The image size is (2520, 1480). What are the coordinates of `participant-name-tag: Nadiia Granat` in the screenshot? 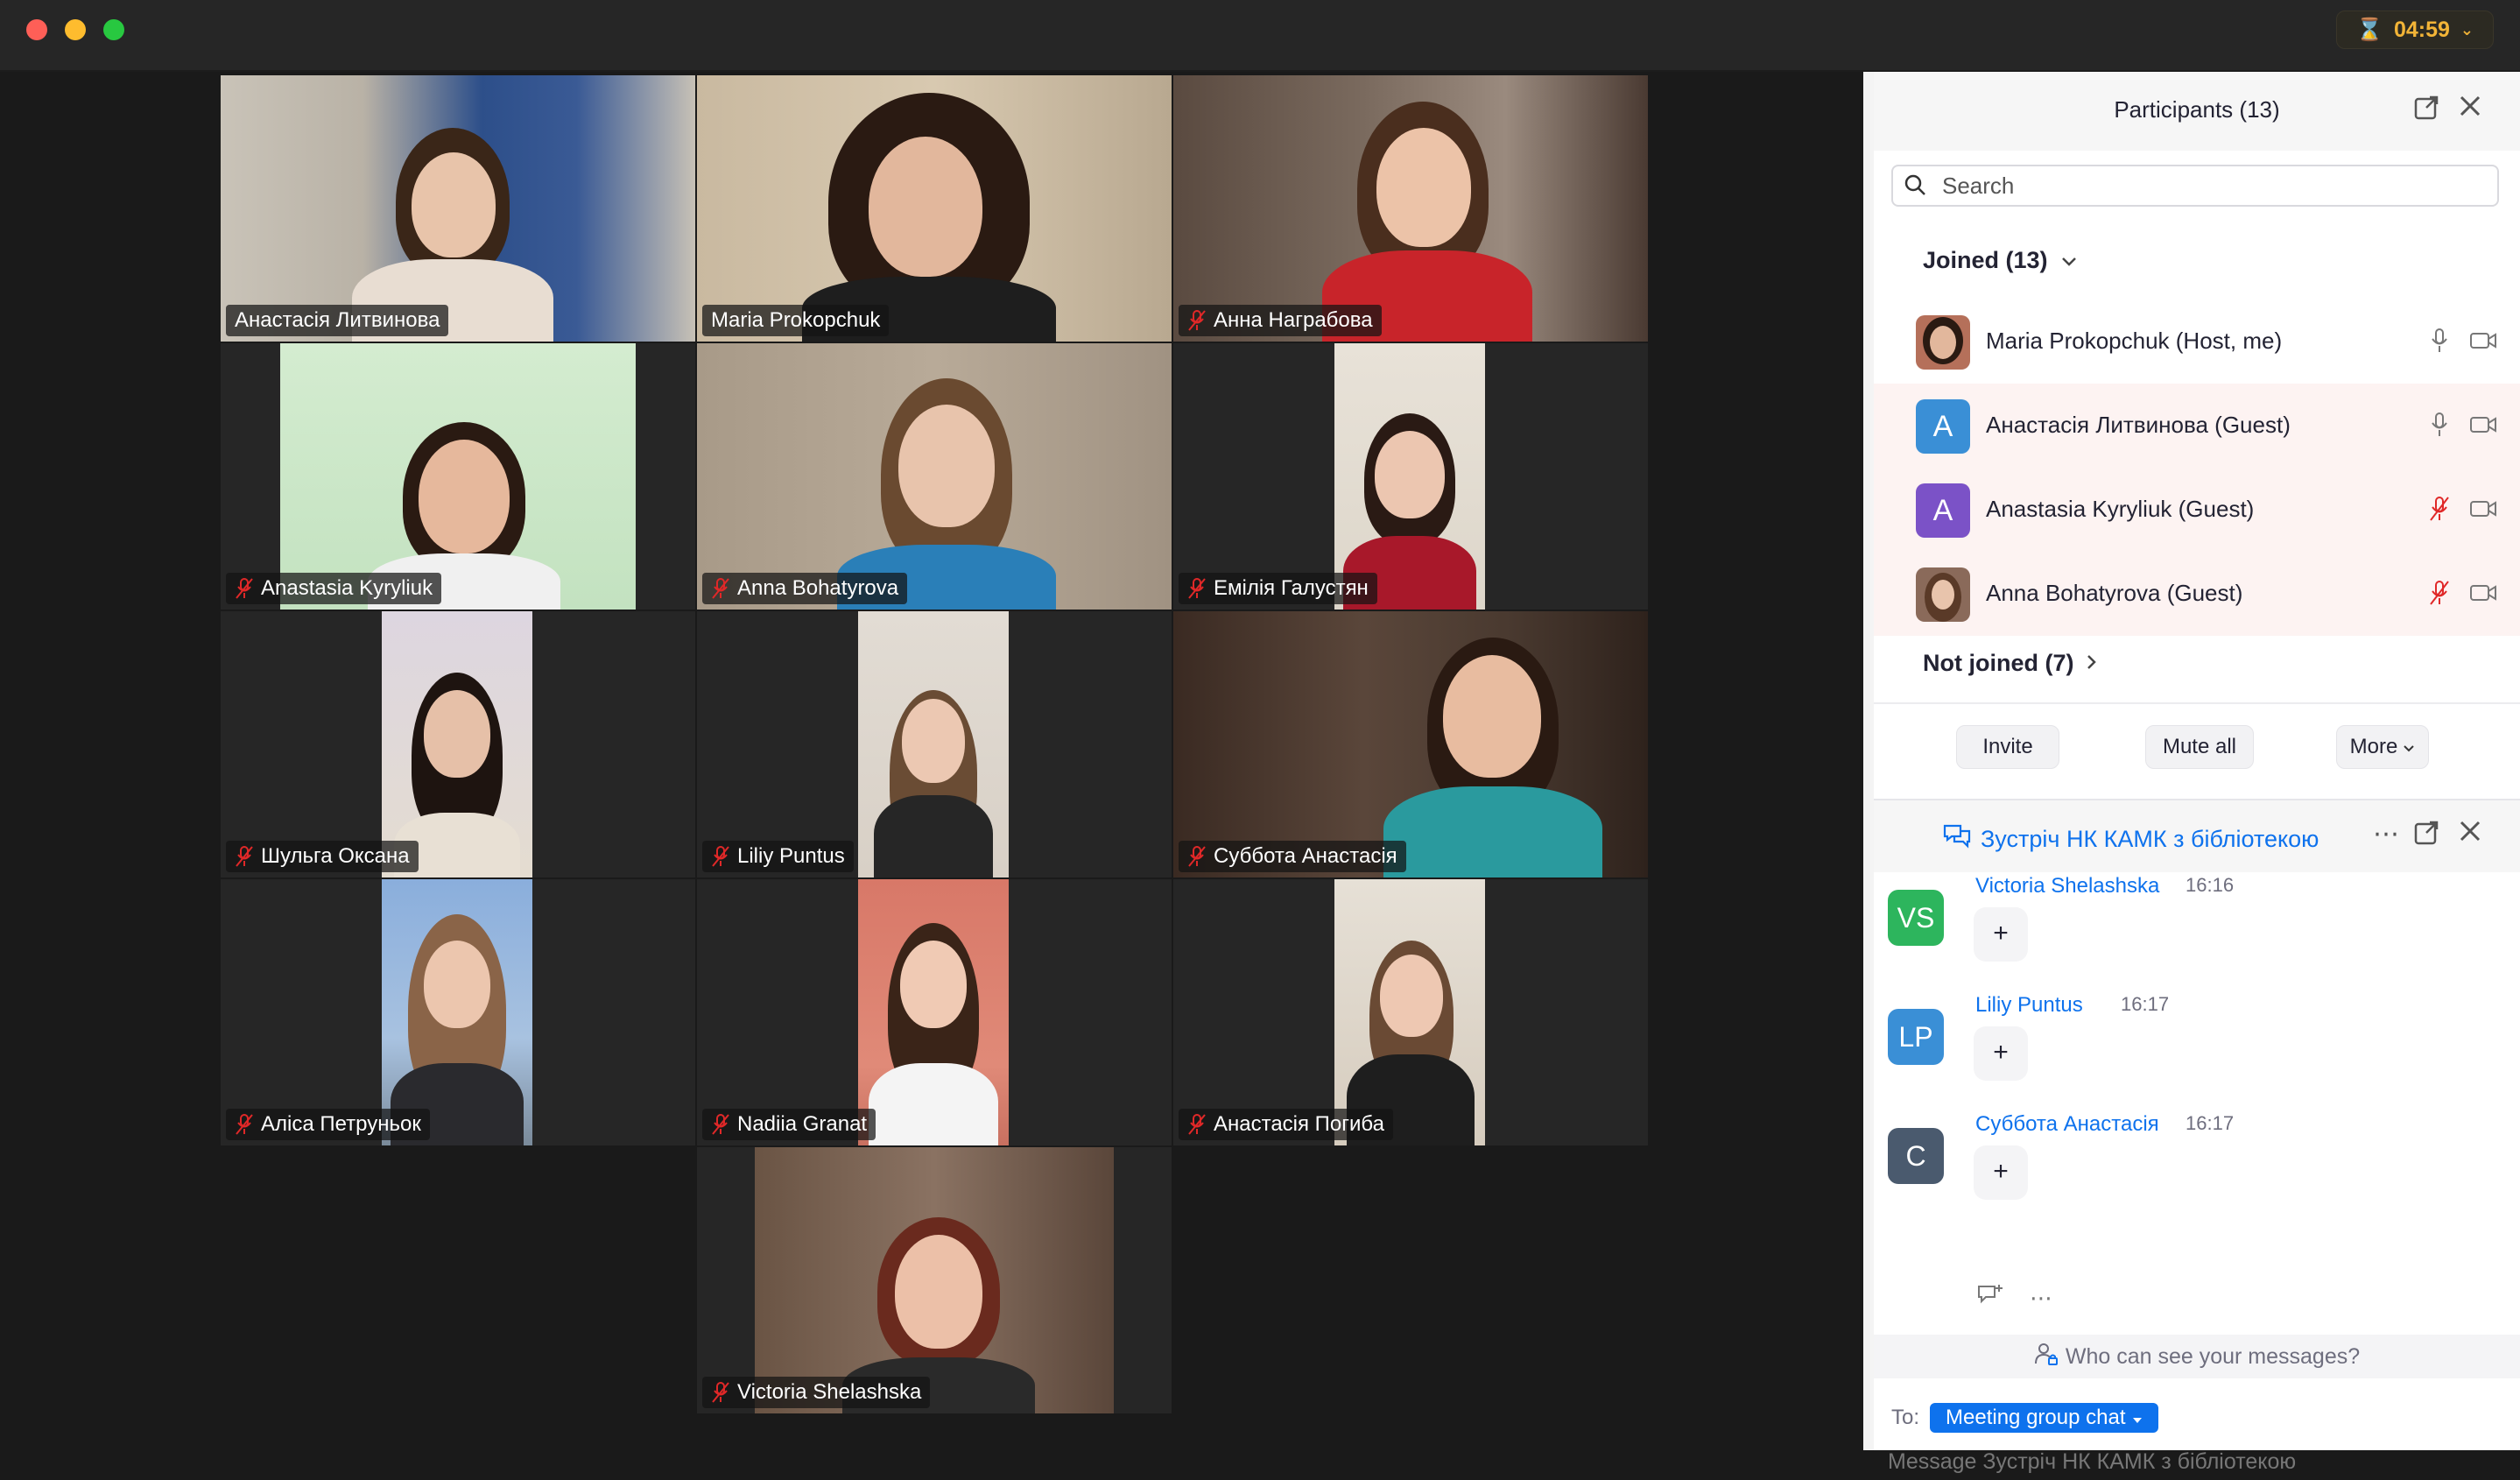 It's located at (789, 1124).